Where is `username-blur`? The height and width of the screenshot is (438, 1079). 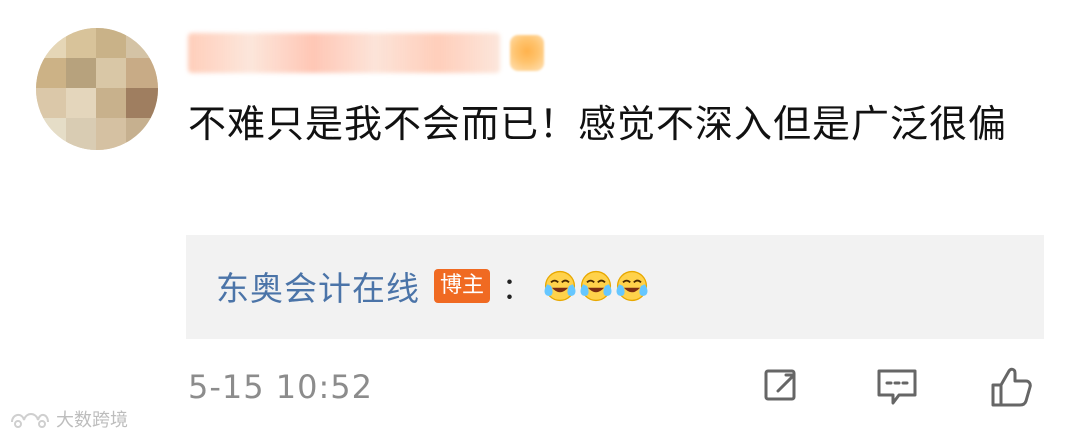
username-blur is located at coordinates (344, 53).